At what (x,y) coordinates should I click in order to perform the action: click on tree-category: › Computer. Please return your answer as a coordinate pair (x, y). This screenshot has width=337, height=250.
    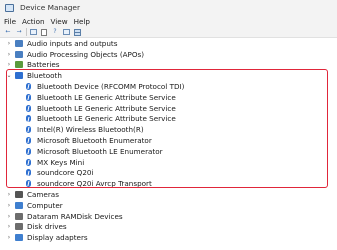
    Looking at the image, I should click on (34, 205).